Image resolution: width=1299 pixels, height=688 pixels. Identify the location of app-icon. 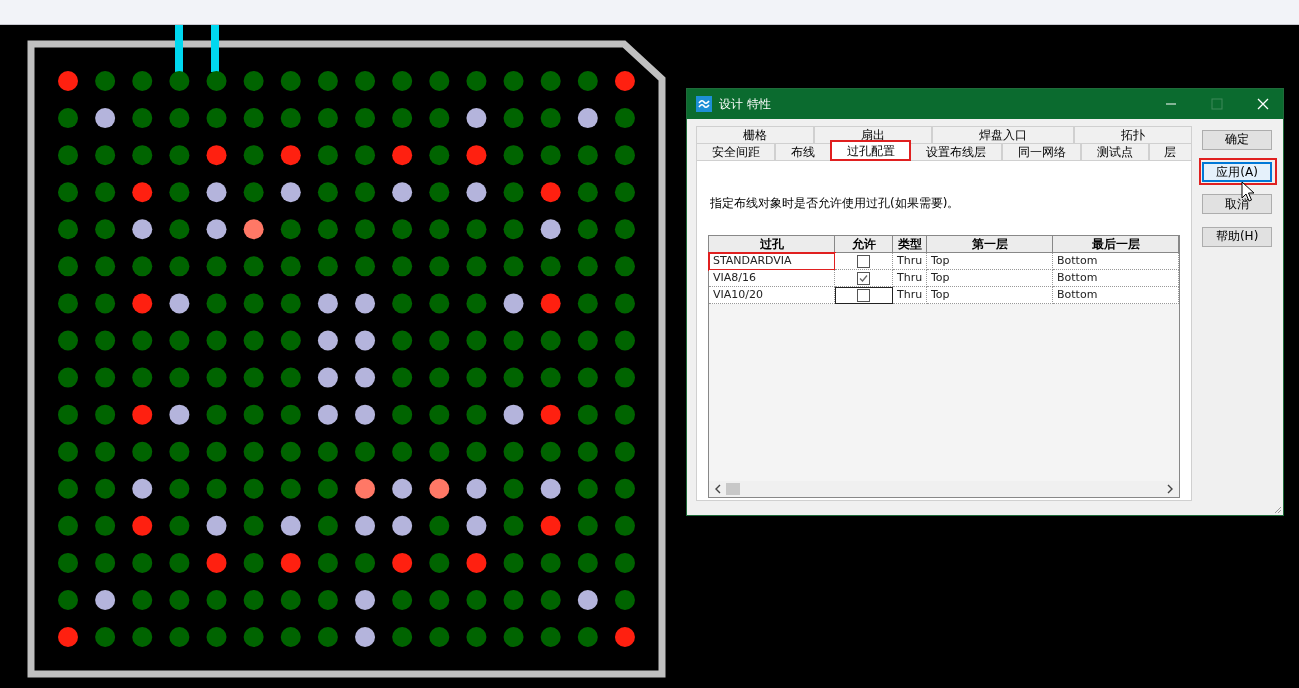
(704, 104).